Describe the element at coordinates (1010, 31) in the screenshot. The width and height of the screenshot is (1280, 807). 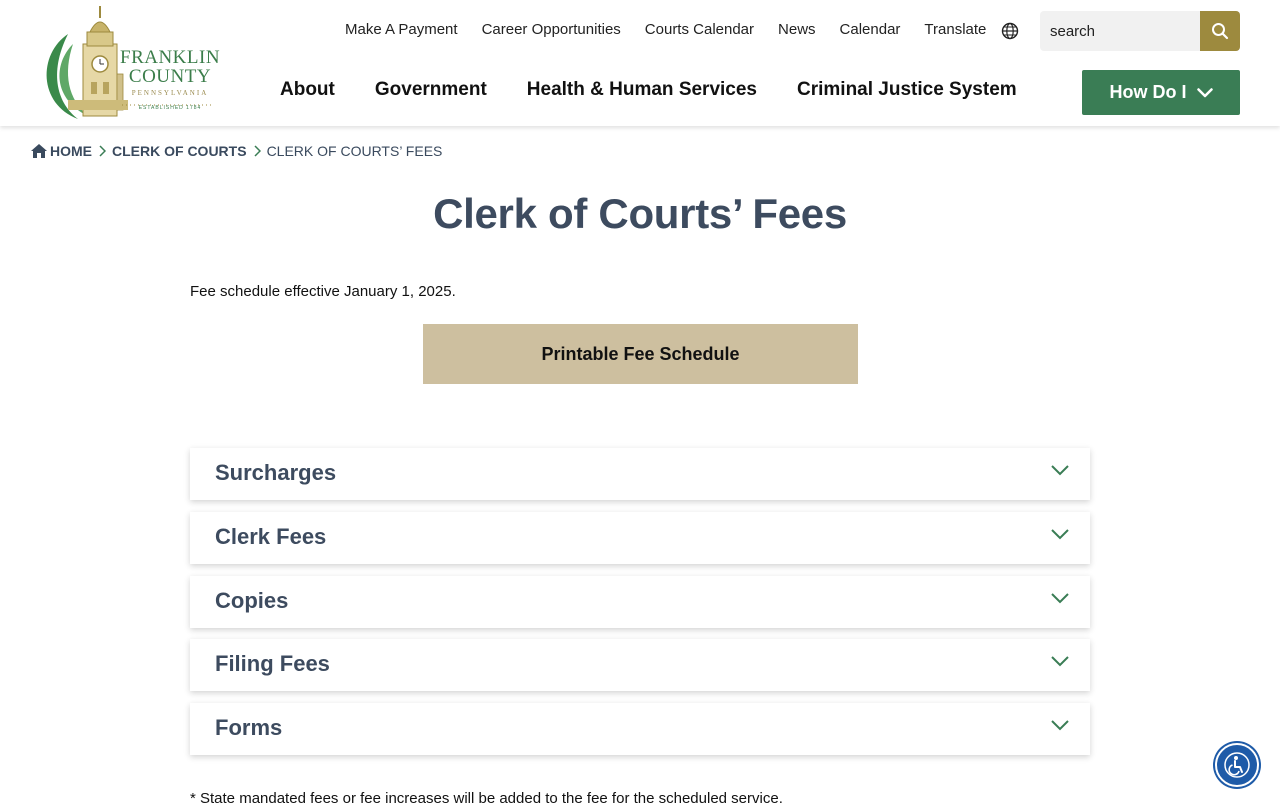
I see `globe-icon` at that location.